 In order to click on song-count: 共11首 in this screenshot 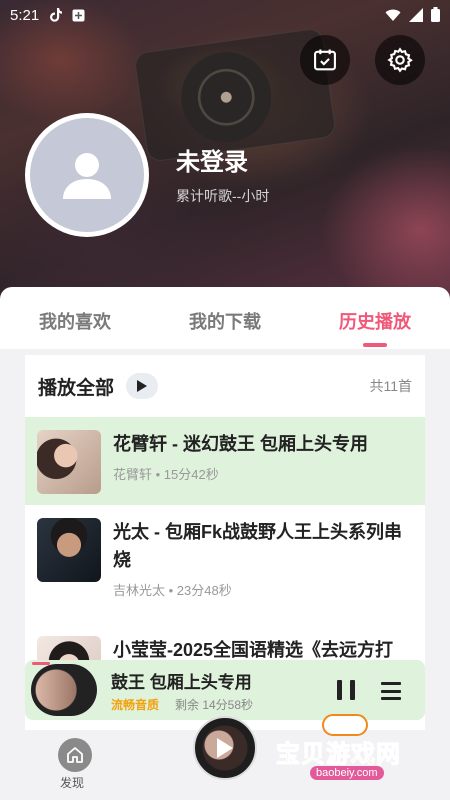, I will do `click(390, 386)`.